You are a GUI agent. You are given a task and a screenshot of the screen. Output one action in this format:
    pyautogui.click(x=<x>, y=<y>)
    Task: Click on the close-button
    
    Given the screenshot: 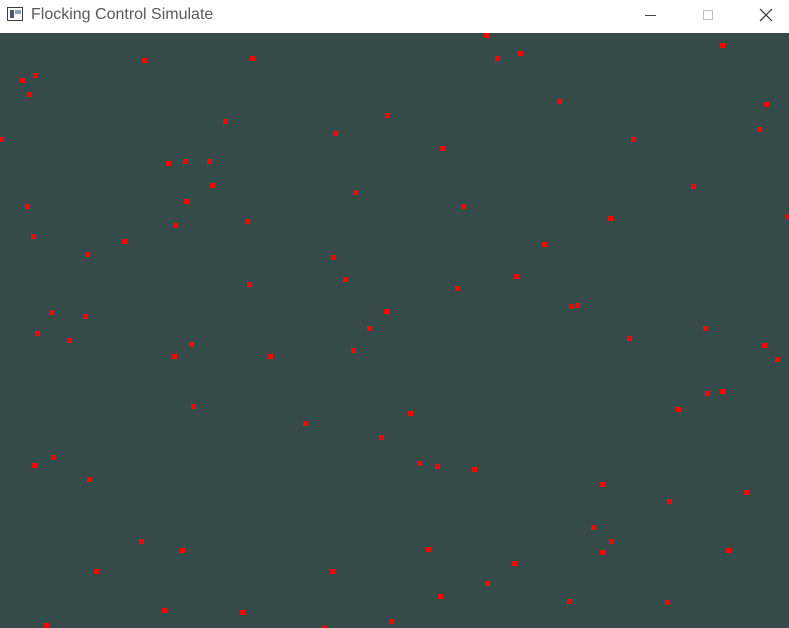 What is the action you would take?
    pyautogui.click(x=766, y=15)
    